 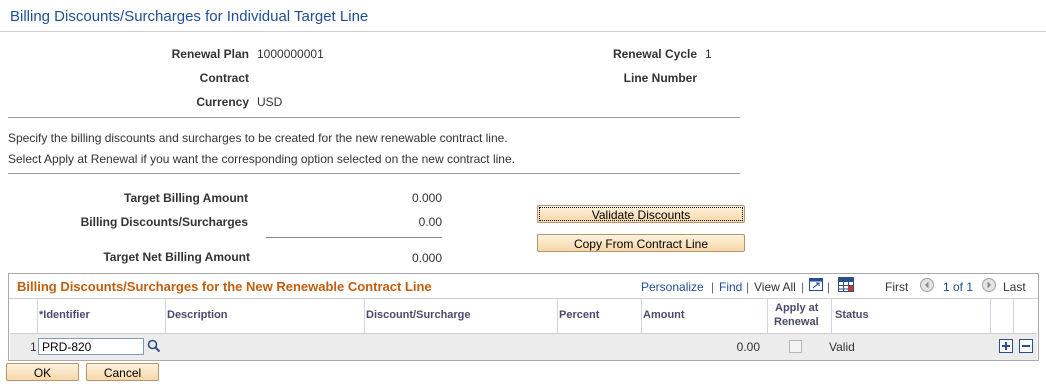 What do you see at coordinates (210, 54) in the screenshot?
I see `renewal-plan-label: Renewal Plan` at bounding box center [210, 54].